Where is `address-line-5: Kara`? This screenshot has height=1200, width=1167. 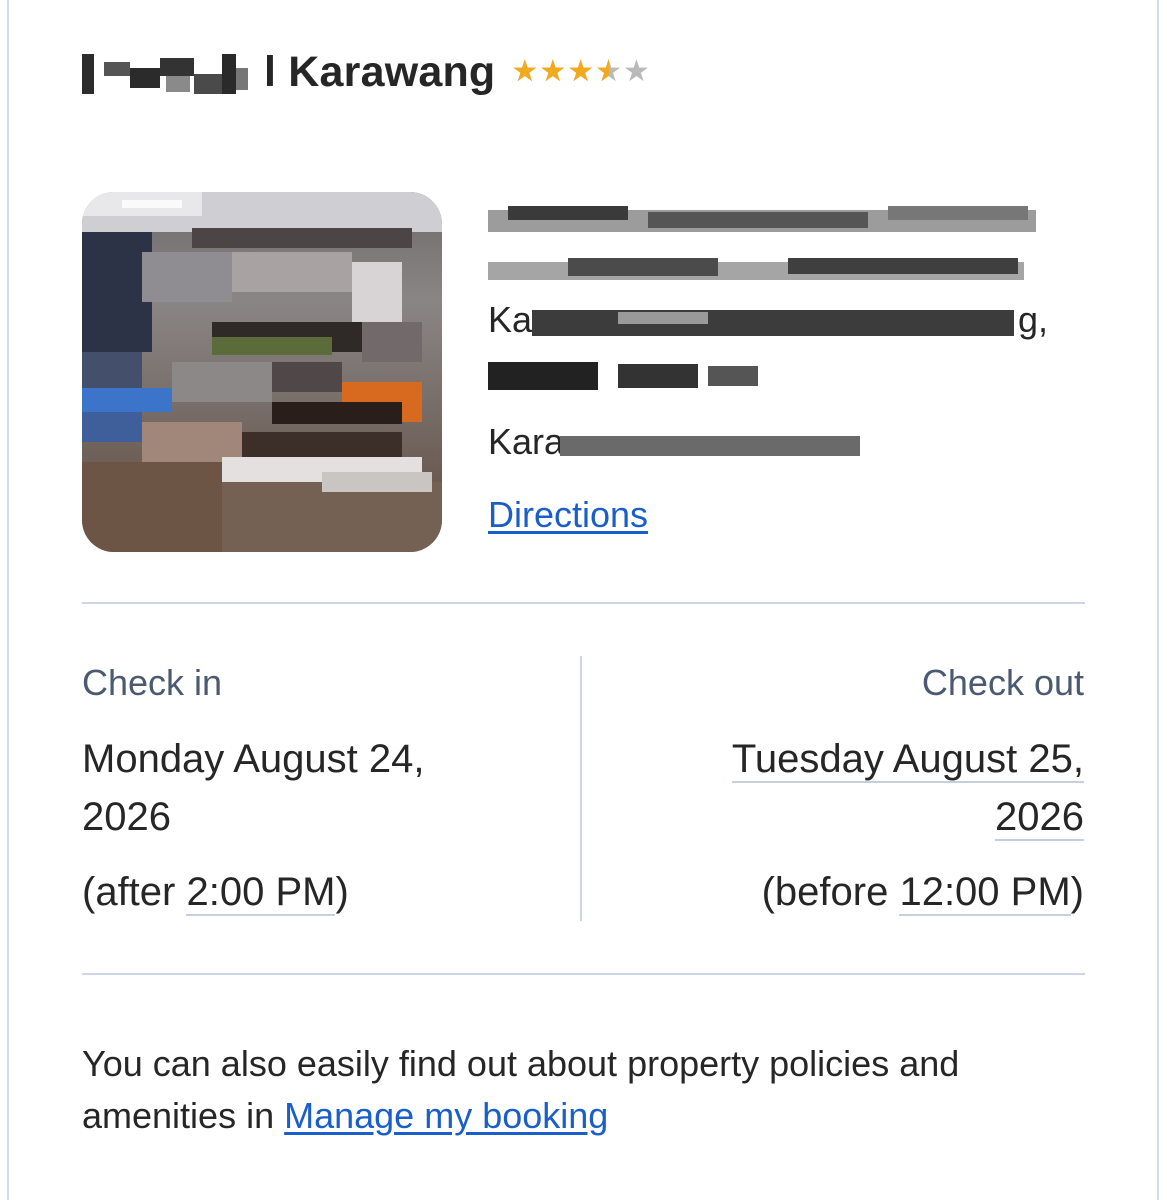 address-line-5: Kara is located at coordinates (768, 444).